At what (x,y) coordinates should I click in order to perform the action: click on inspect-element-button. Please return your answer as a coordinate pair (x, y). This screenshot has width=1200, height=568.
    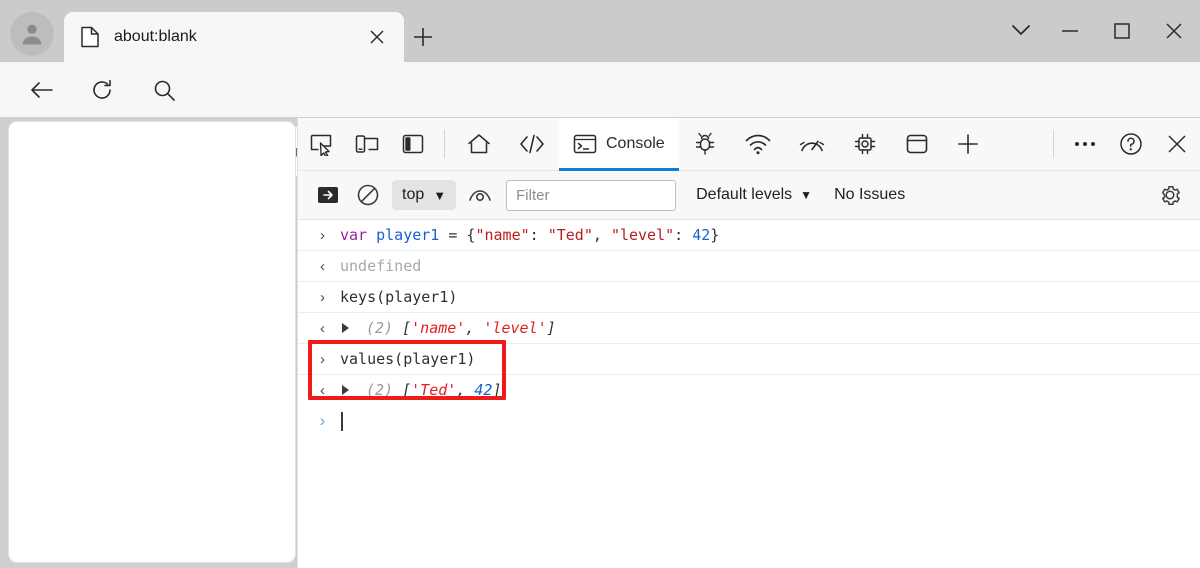
    Looking at the image, I should click on (321, 144).